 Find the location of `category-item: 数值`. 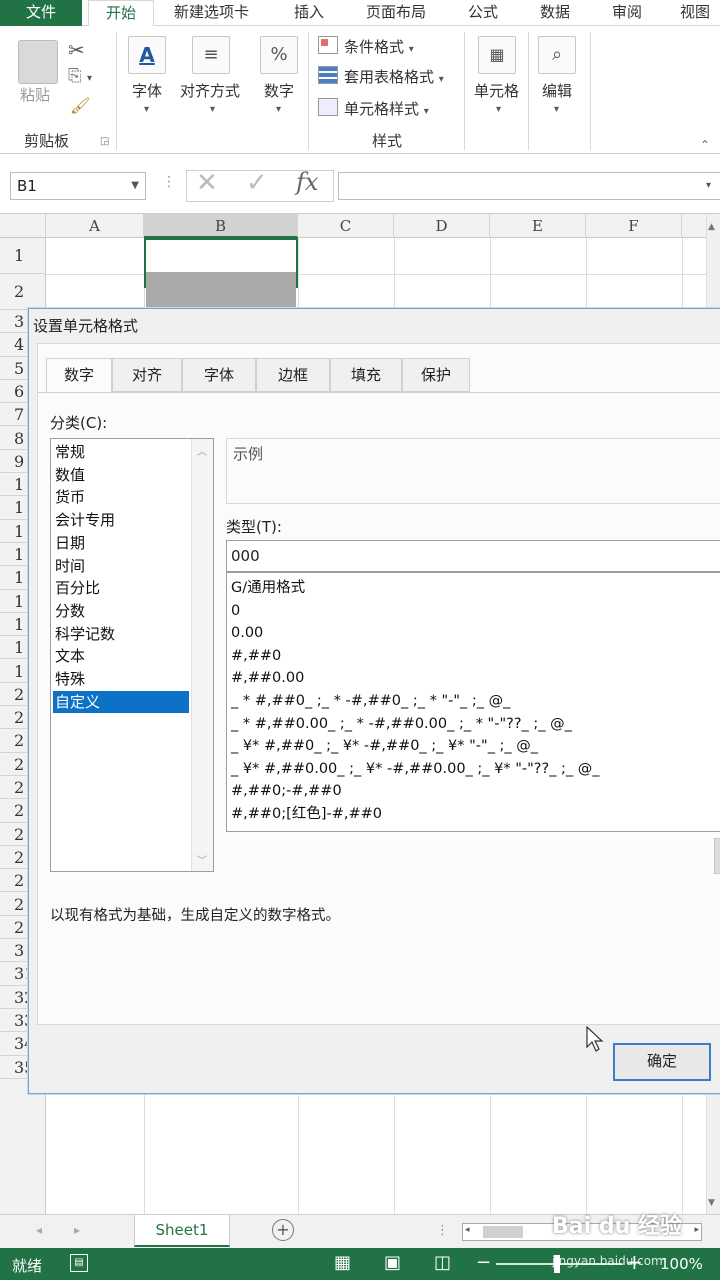

category-item: 数值 is located at coordinates (121, 475).